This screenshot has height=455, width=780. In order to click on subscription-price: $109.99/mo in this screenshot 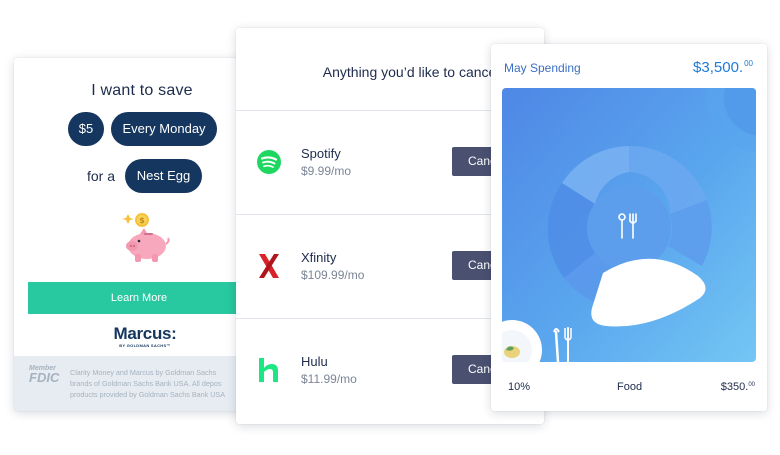, I will do `click(333, 275)`.